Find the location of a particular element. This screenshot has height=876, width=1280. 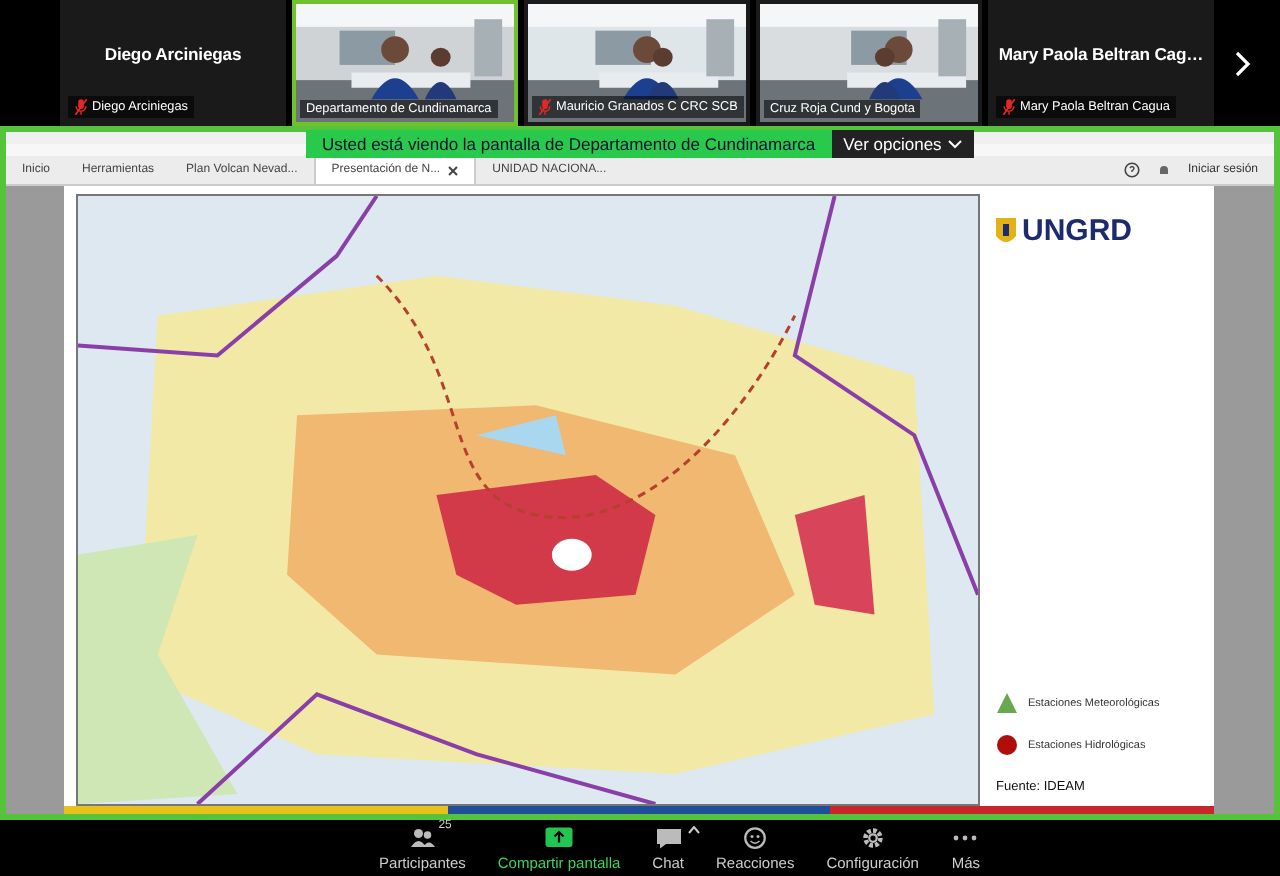

chat-bubble-icon is located at coordinates (668, 837).